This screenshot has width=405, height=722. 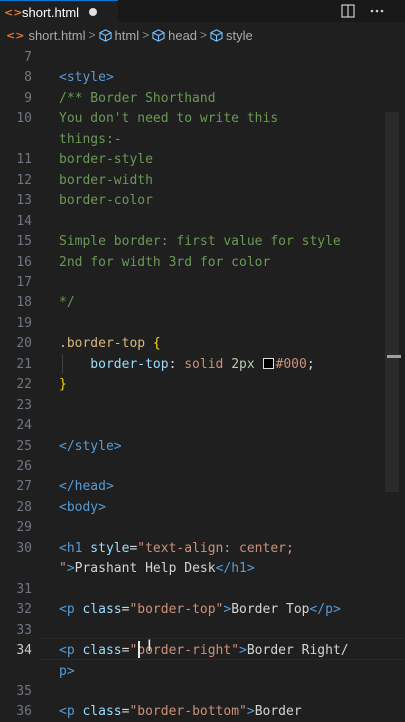 What do you see at coordinates (110, 344) in the screenshot?
I see `code-text: .border-top {` at bounding box center [110, 344].